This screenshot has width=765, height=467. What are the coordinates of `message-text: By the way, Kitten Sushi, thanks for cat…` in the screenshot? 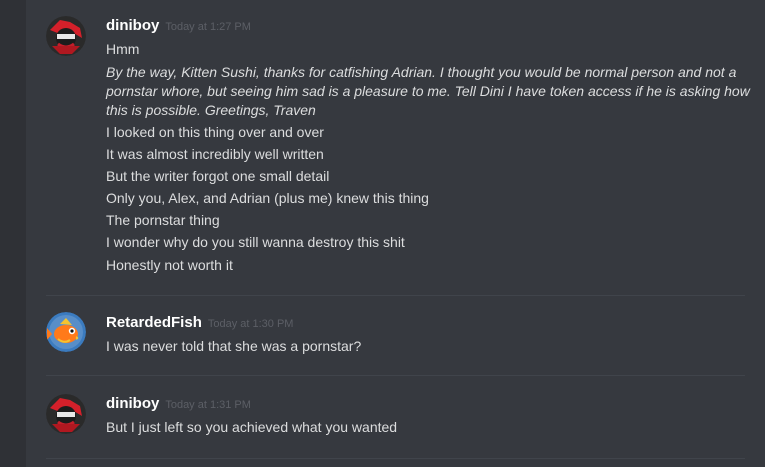 It's located at (428, 91).